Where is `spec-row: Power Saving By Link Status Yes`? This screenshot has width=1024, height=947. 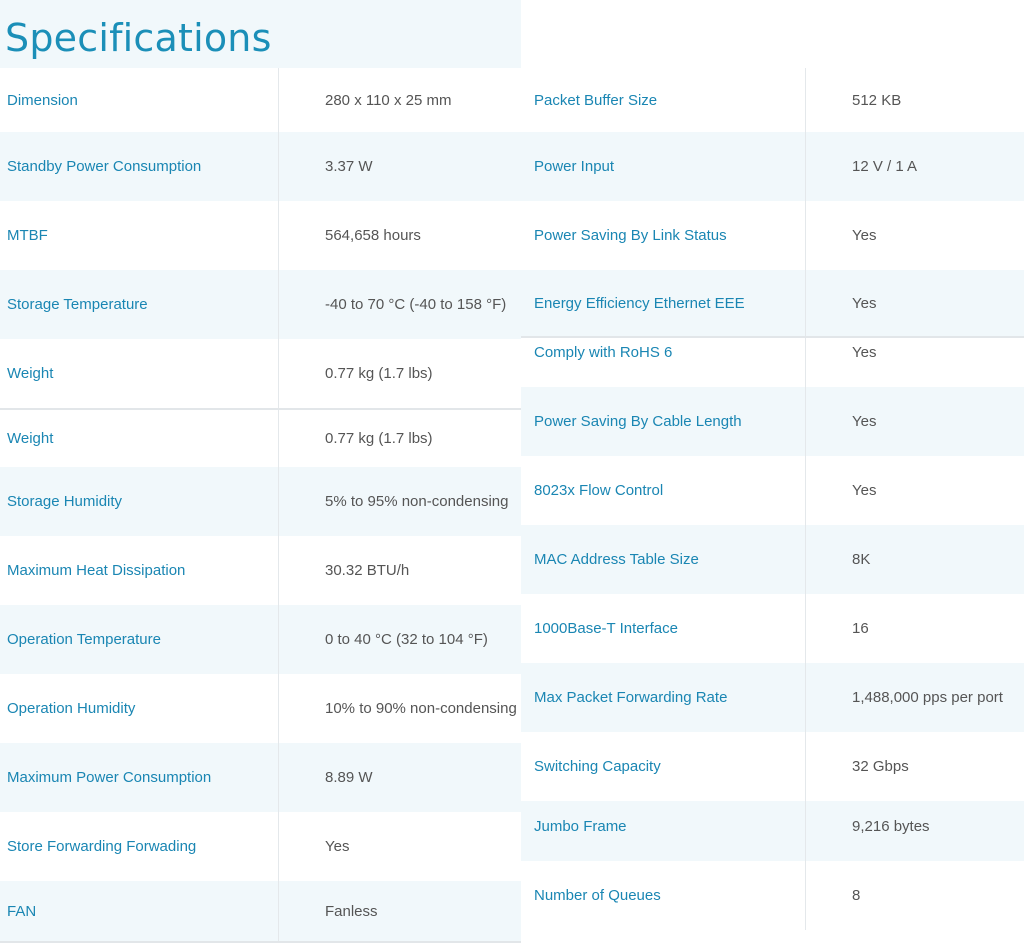
spec-row: Power Saving By Link Status Yes is located at coordinates (772, 235).